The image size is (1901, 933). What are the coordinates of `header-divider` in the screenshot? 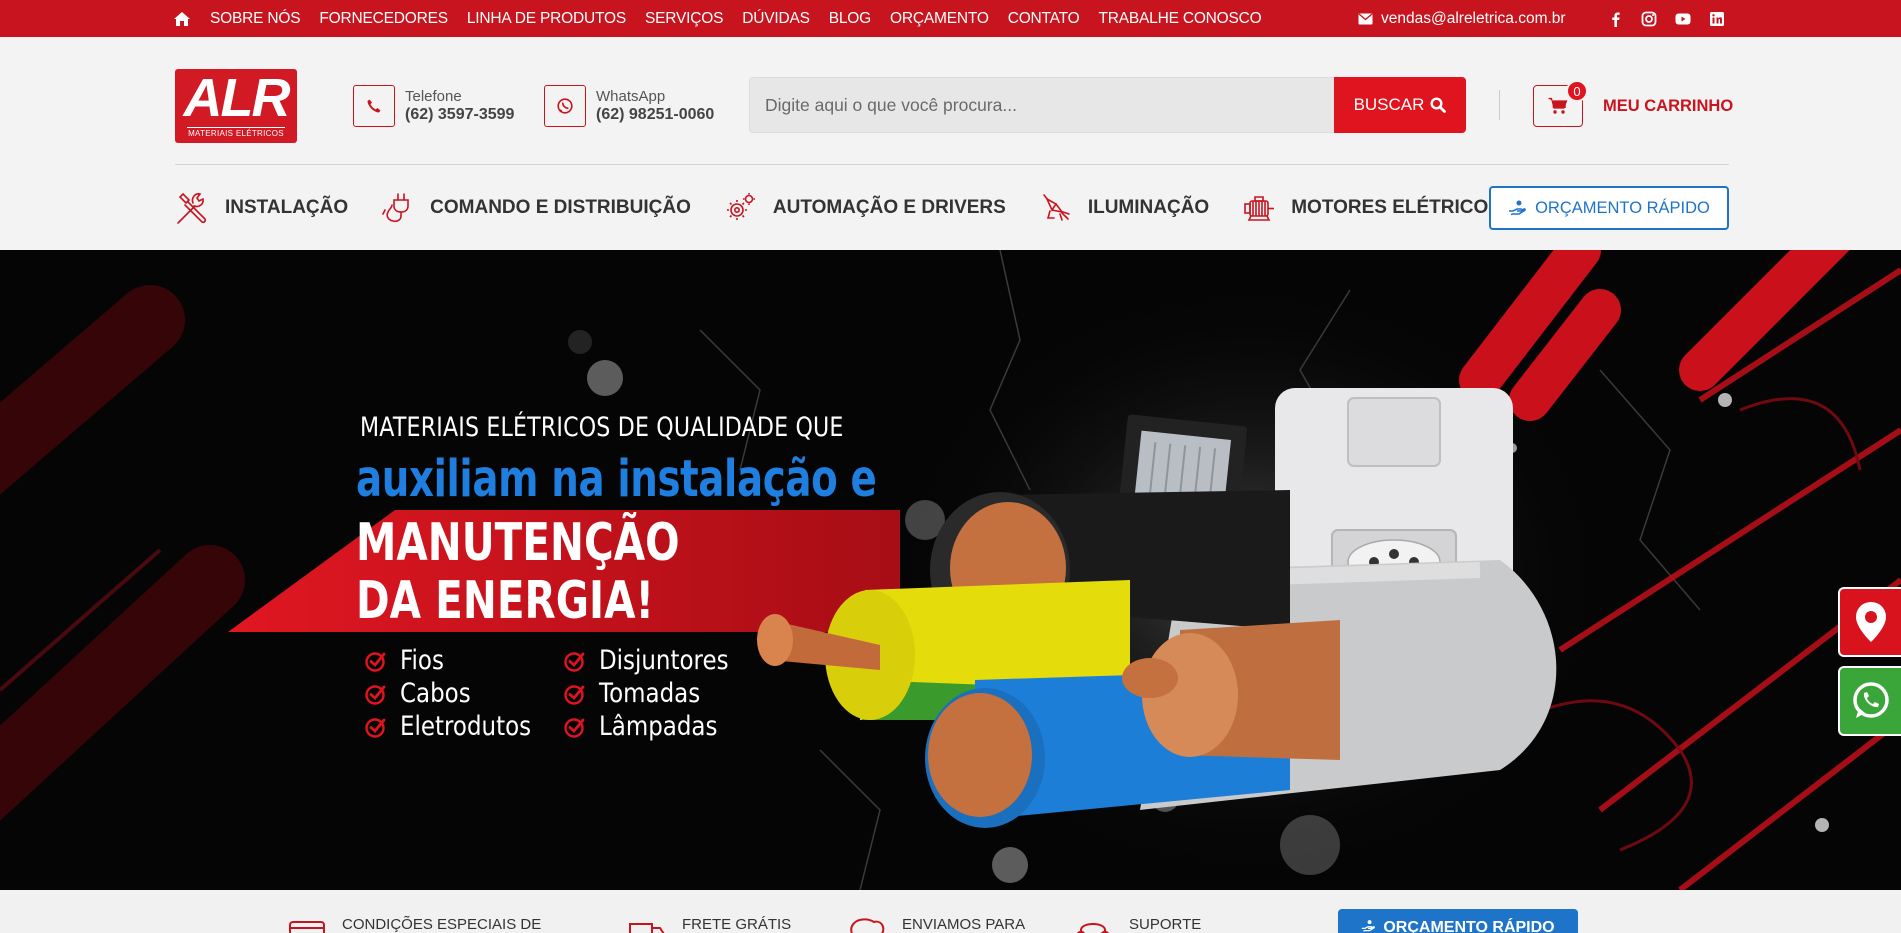 It's located at (1499, 105).